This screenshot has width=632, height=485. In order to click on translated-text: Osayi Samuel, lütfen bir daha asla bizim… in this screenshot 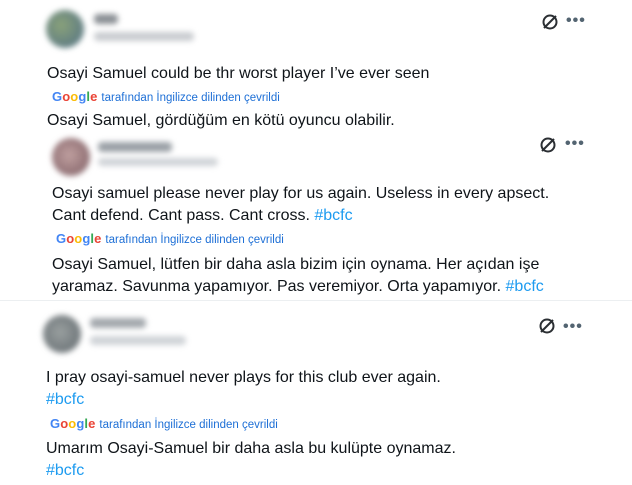, I will do `click(298, 275)`.